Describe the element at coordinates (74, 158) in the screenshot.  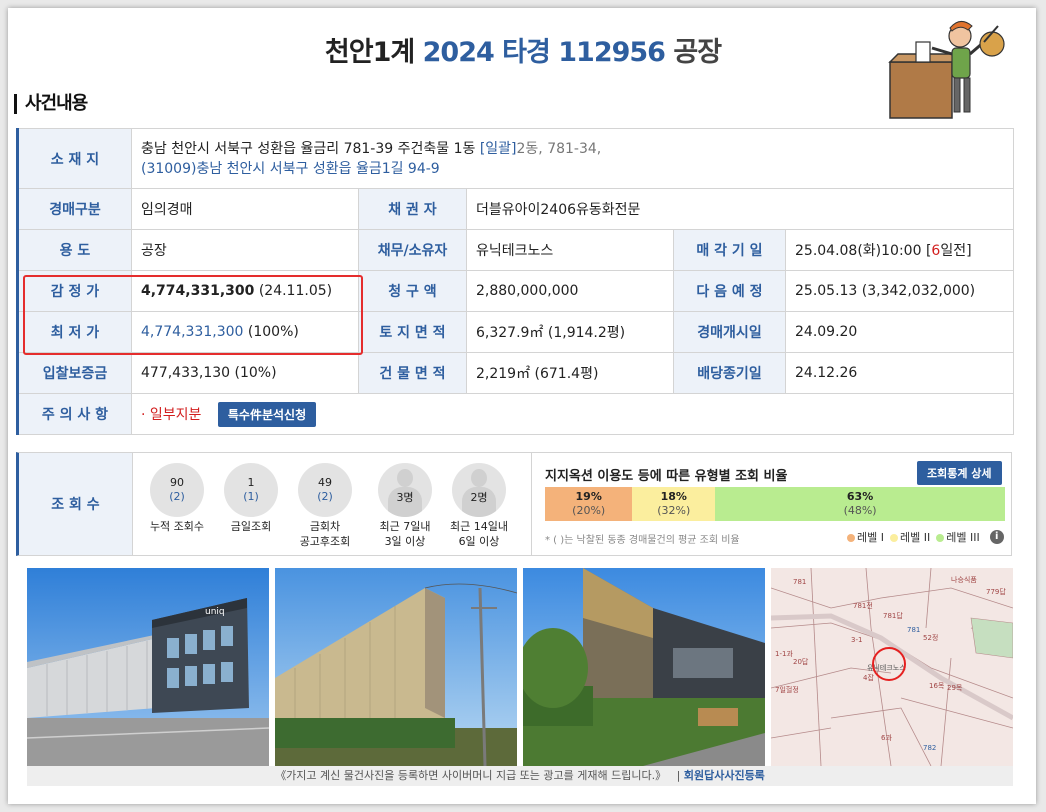
I see `location-label: 소 재 지` at that location.